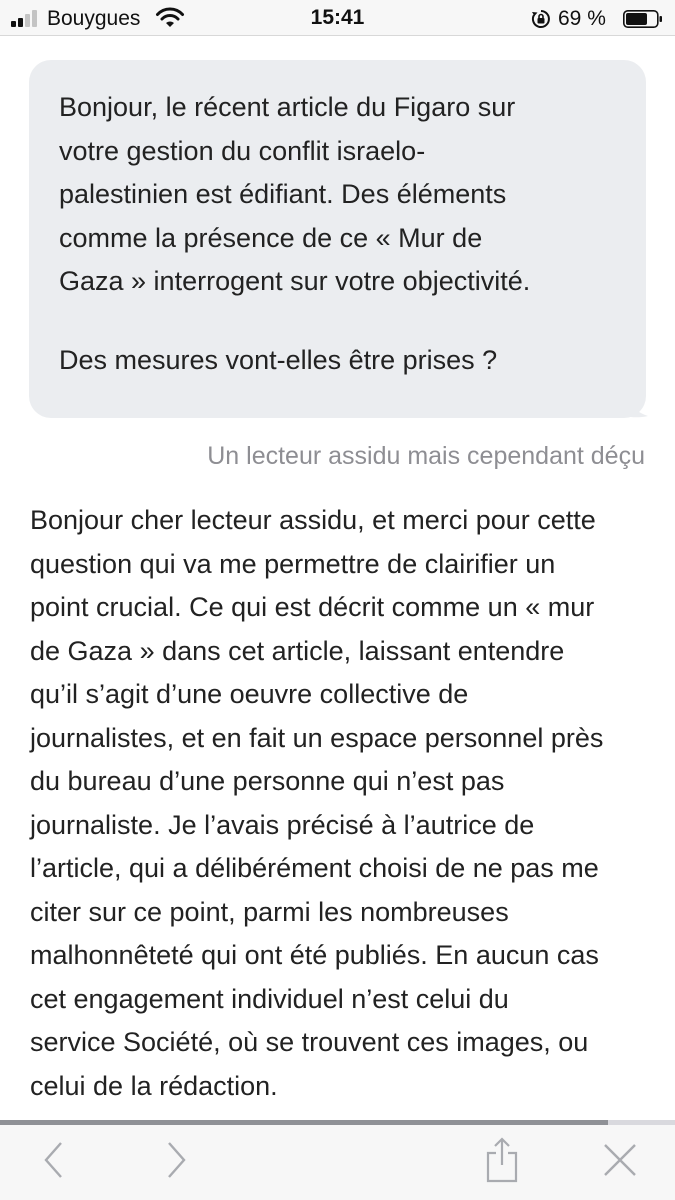 The height and width of the screenshot is (1200, 675). I want to click on question-signature: Un lecteur assidu mais cependant déçu, so click(426, 456).